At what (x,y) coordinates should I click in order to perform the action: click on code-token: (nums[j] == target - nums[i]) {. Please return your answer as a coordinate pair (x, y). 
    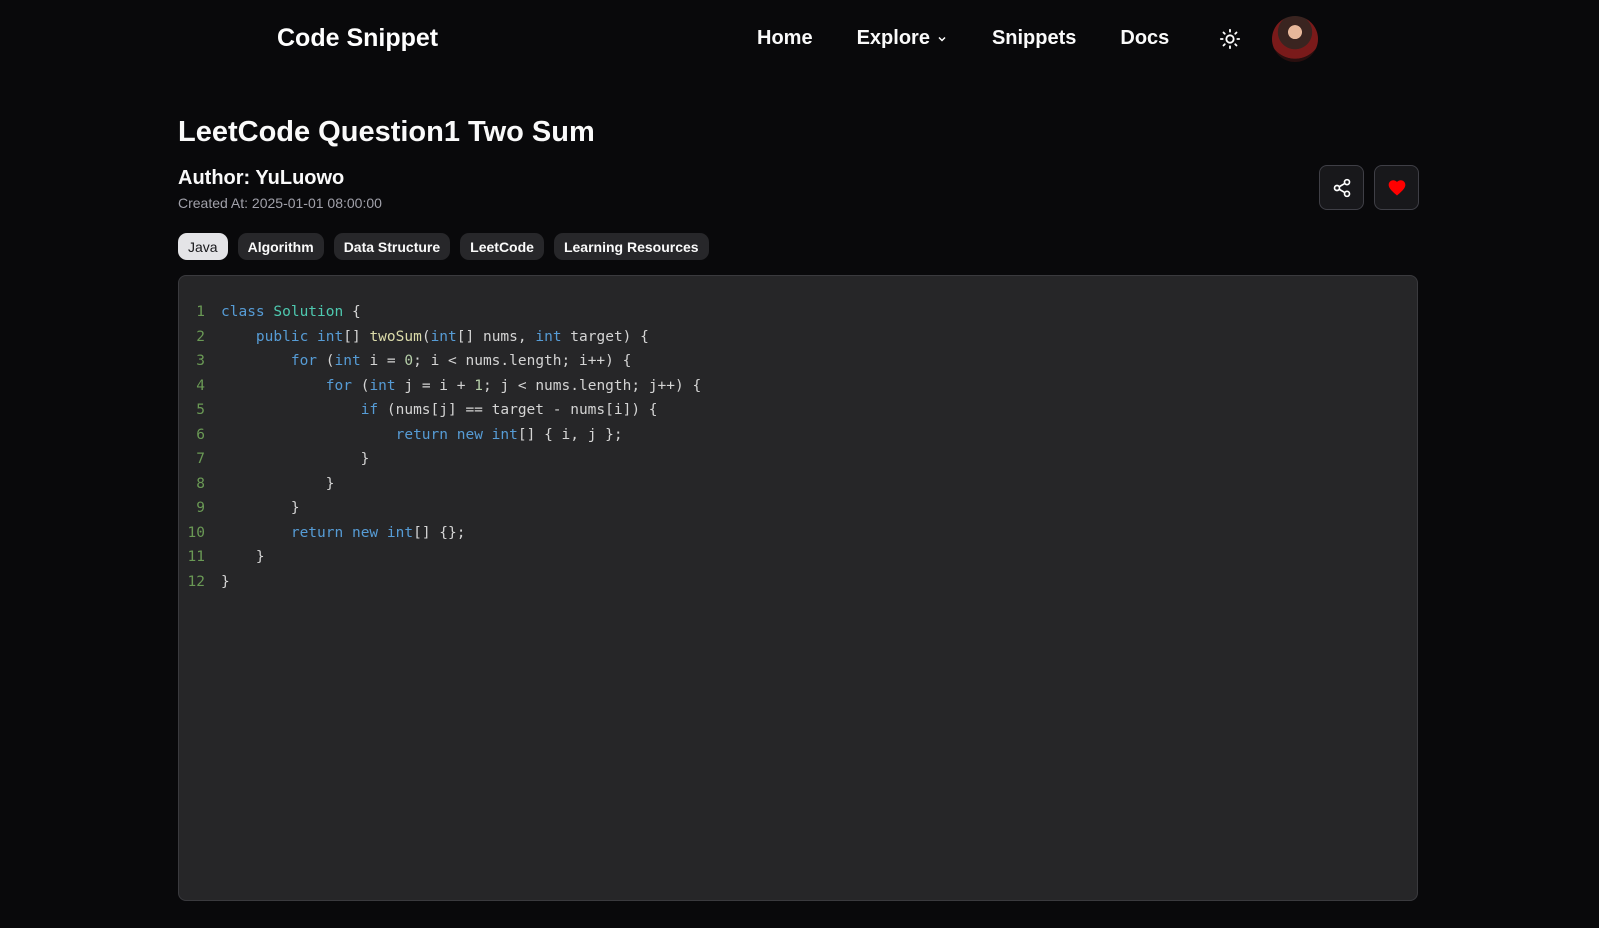
    Looking at the image, I should click on (518, 410).